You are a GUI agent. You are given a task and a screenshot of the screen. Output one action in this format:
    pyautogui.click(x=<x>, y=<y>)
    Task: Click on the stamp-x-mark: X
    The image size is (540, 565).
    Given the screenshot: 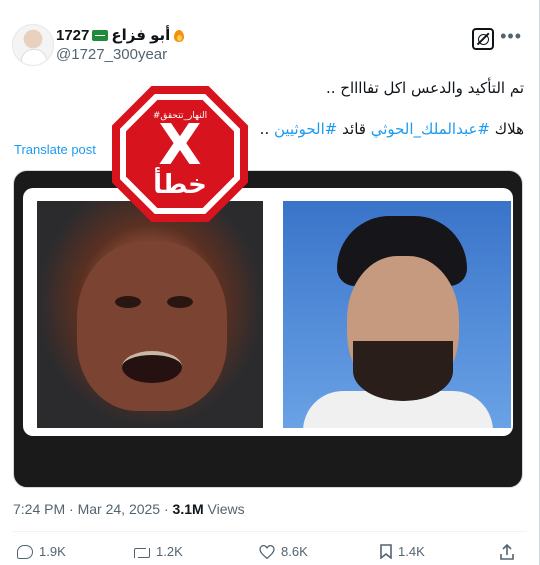 What is the action you would take?
    pyautogui.click(x=180, y=145)
    